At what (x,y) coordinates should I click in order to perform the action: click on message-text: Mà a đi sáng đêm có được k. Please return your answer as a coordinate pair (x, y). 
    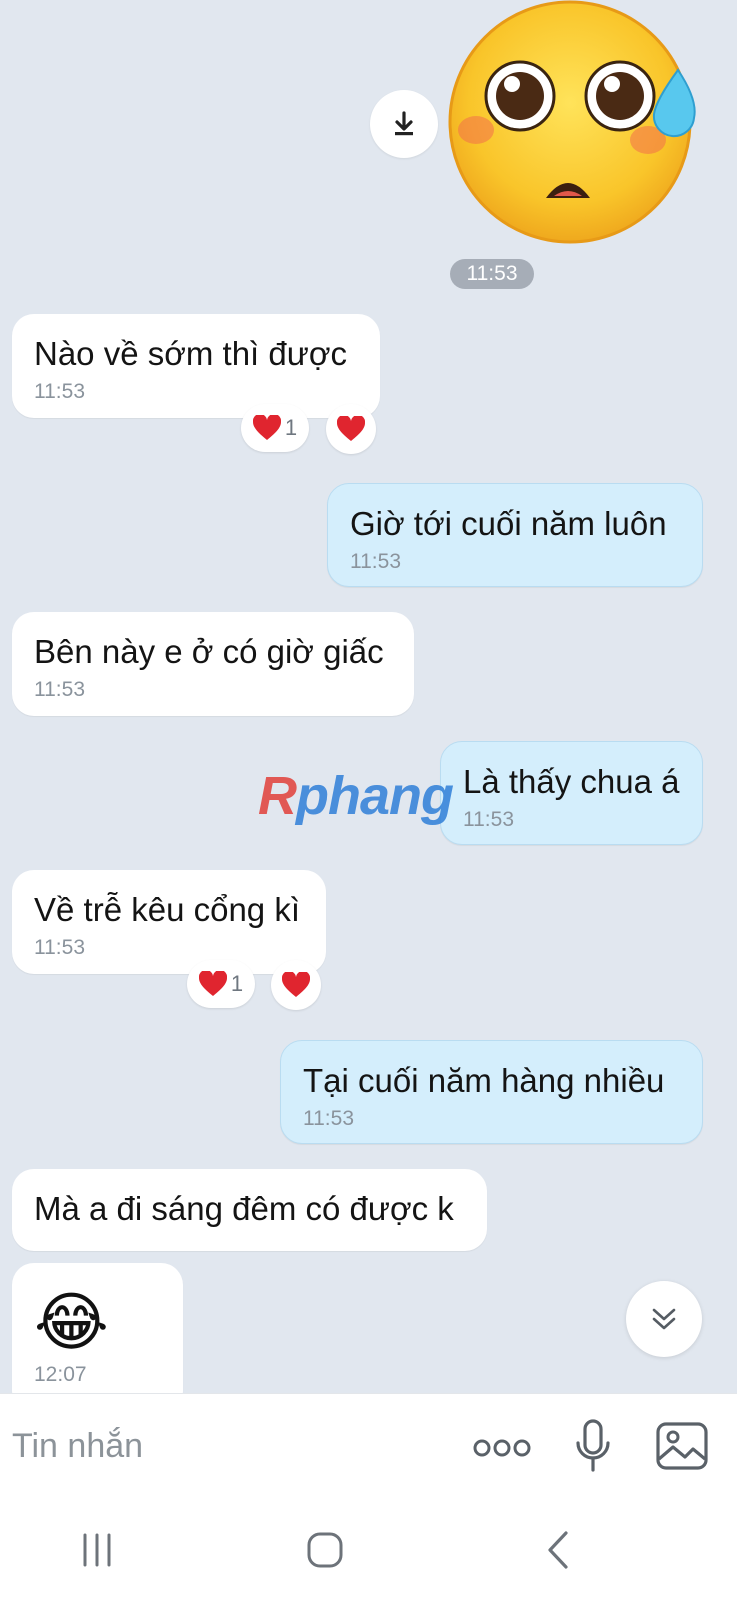
    Looking at the image, I should click on (244, 1208).